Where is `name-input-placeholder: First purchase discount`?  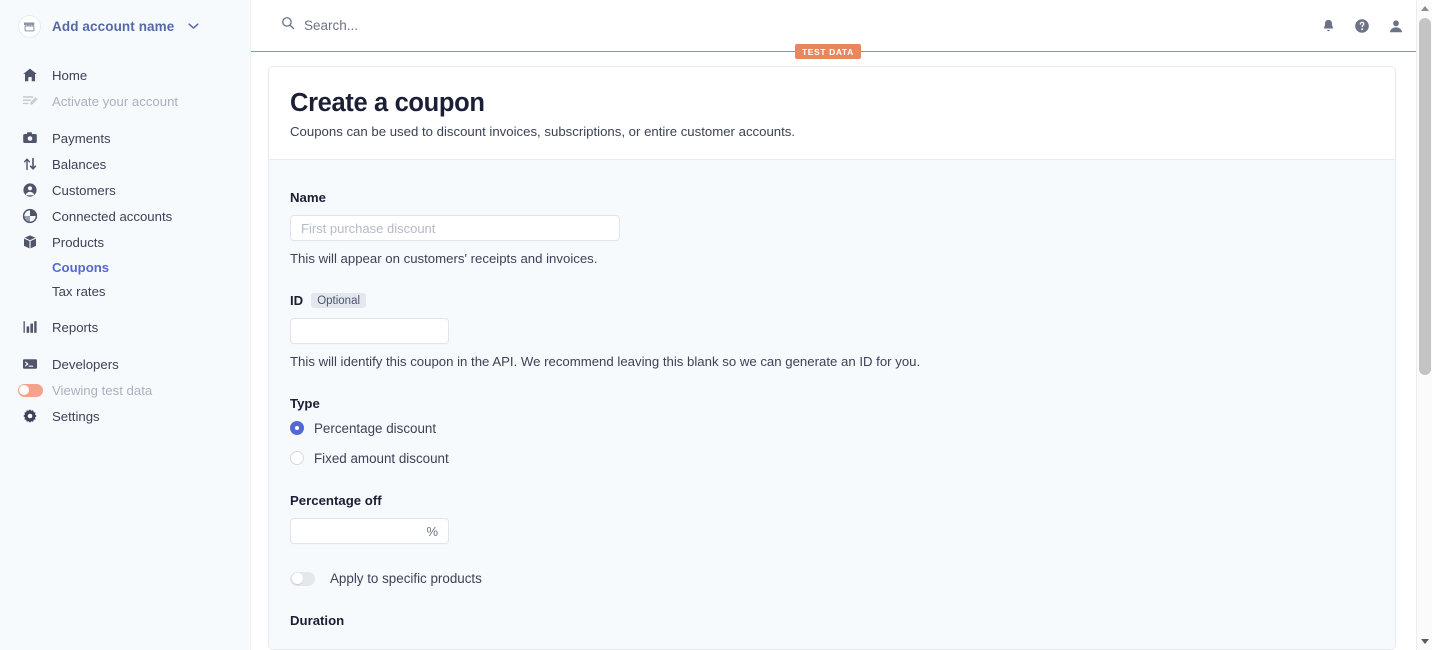 name-input-placeholder: First purchase discount is located at coordinates (368, 228).